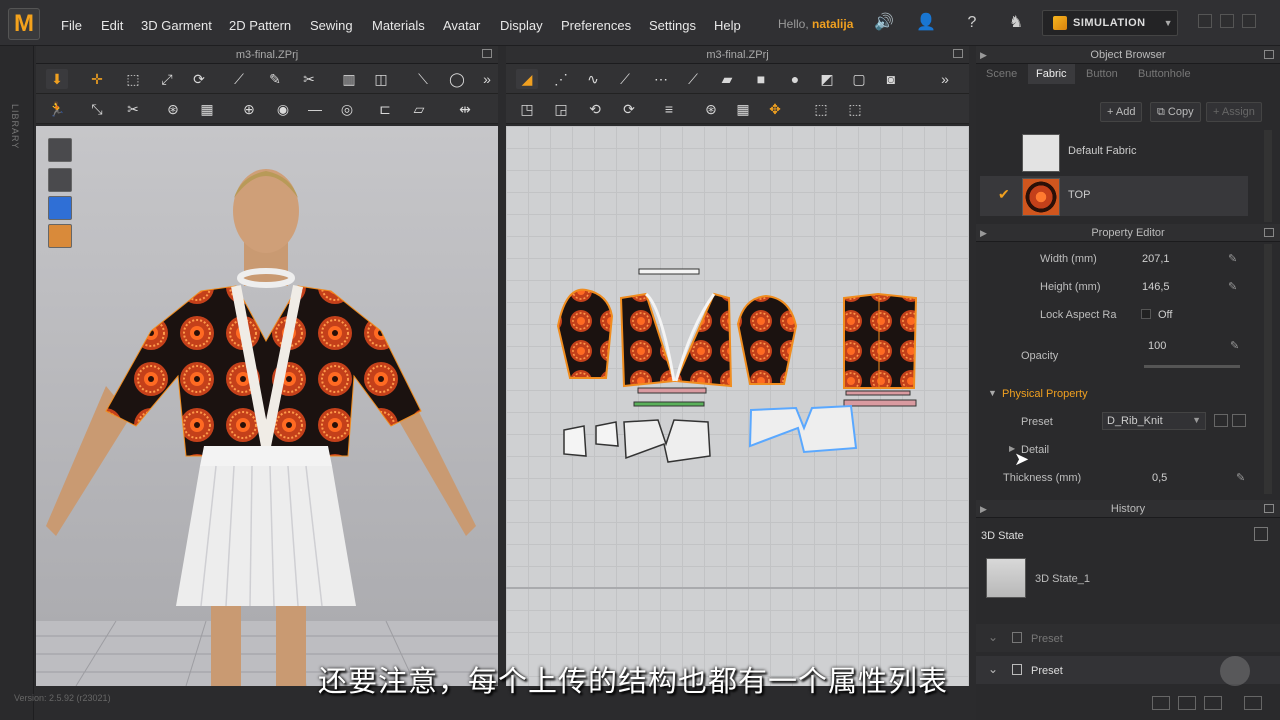 The width and height of the screenshot is (1280, 720). What do you see at coordinates (669, 109) in the screenshot?
I see `sewing-icon: ≡` at bounding box center [669, 109].